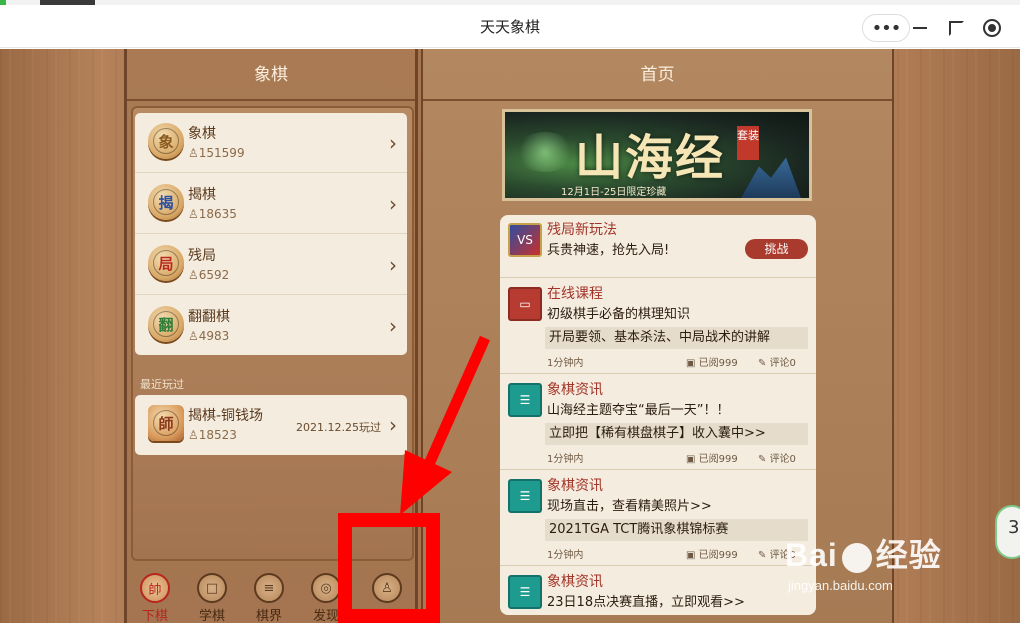 Image resolution: width=1020 pixels, height=623 pixels. I want to click on promo-banner: 山海经 套装 12月1日-25日限定珍藏, so click(657, 155).